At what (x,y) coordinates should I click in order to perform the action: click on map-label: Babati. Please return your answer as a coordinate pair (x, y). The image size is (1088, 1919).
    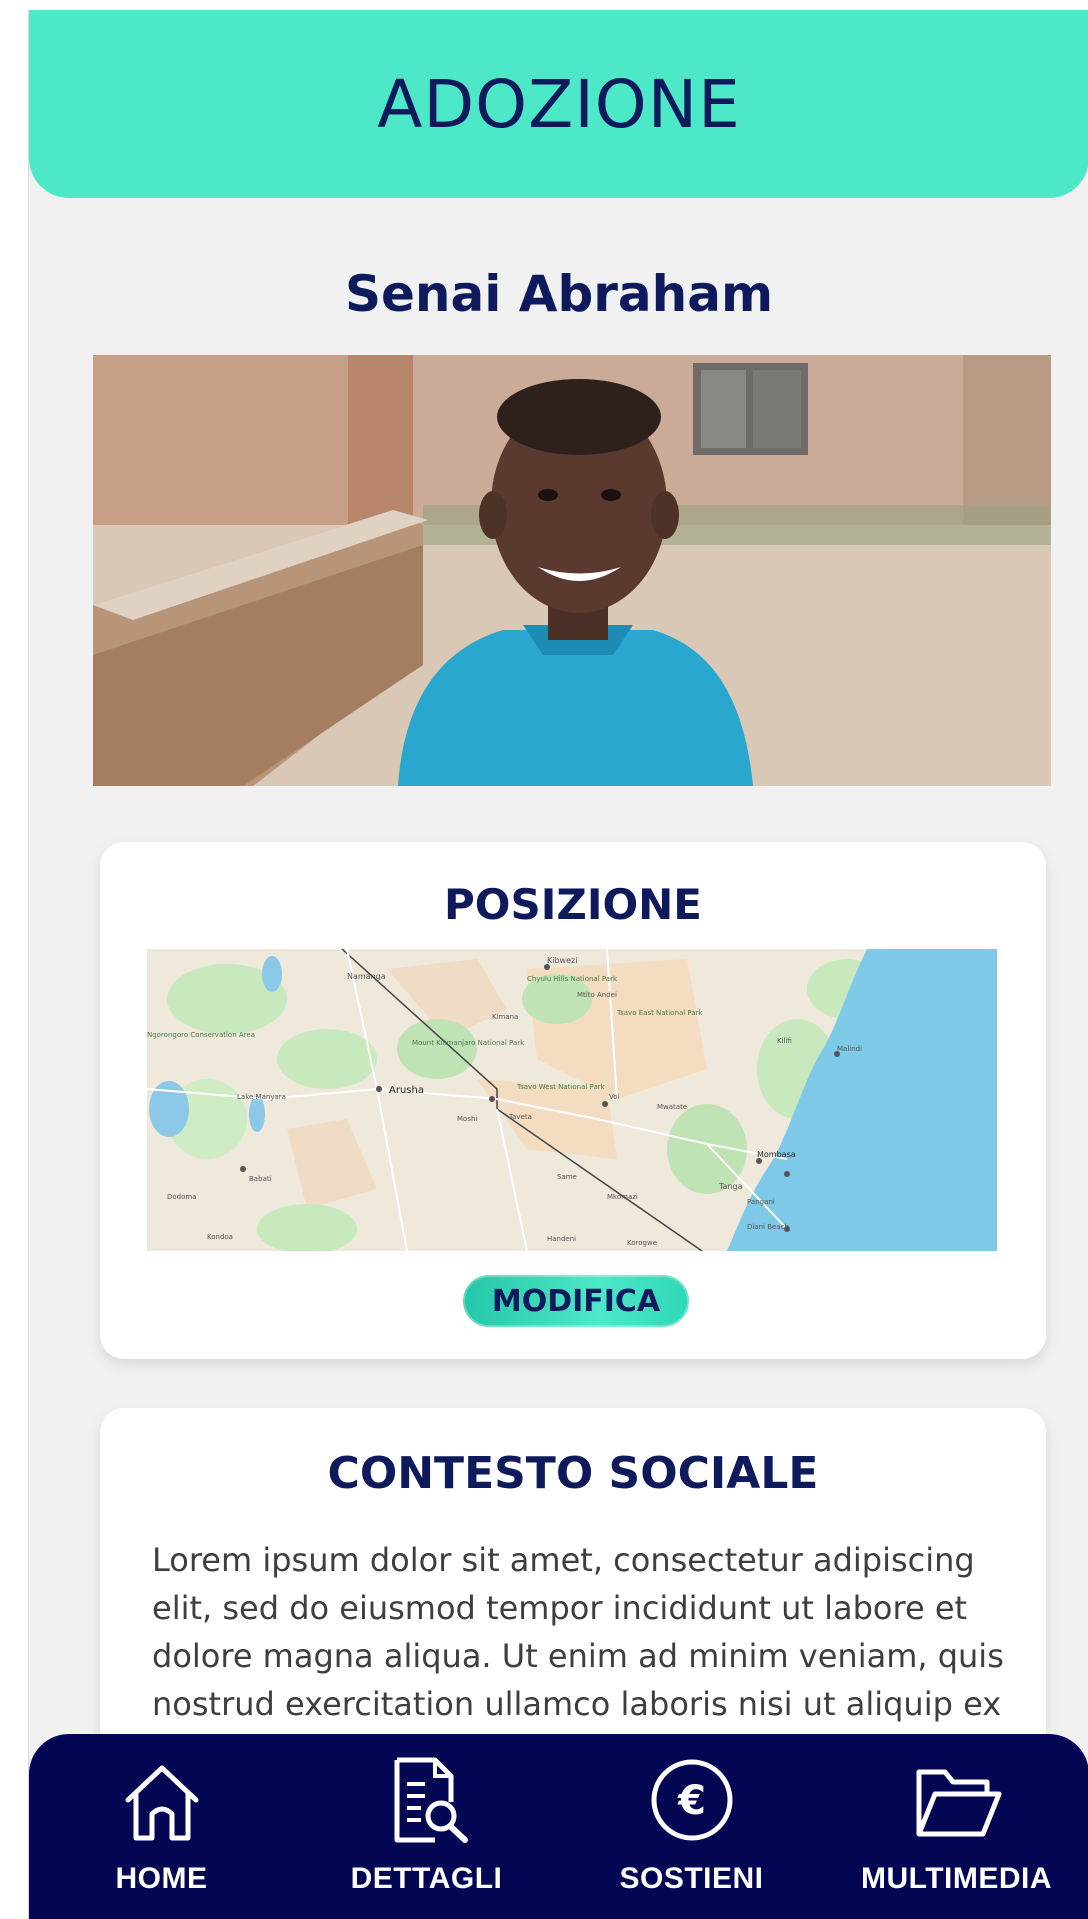
    Looking at the image, I should click on (260, 1179).